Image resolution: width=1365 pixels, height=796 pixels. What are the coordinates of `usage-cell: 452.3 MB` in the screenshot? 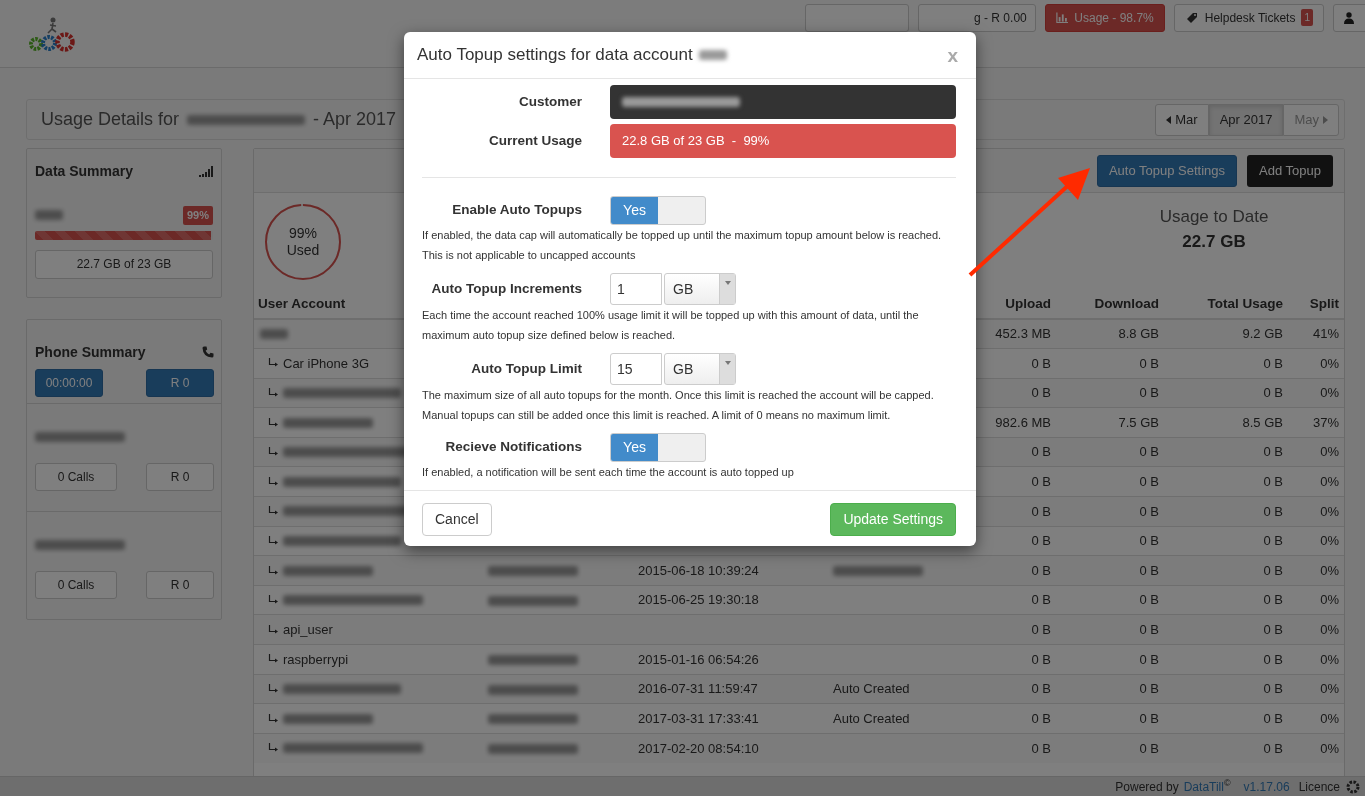 It's located at (1023, 334).